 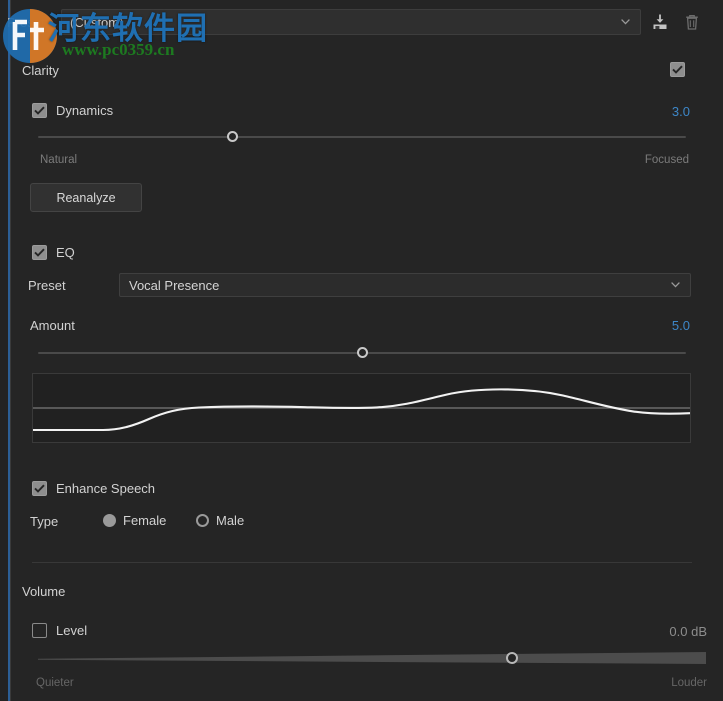 I want to click on preset-bar: Preset: (Custom), so click(x=356, y=22).